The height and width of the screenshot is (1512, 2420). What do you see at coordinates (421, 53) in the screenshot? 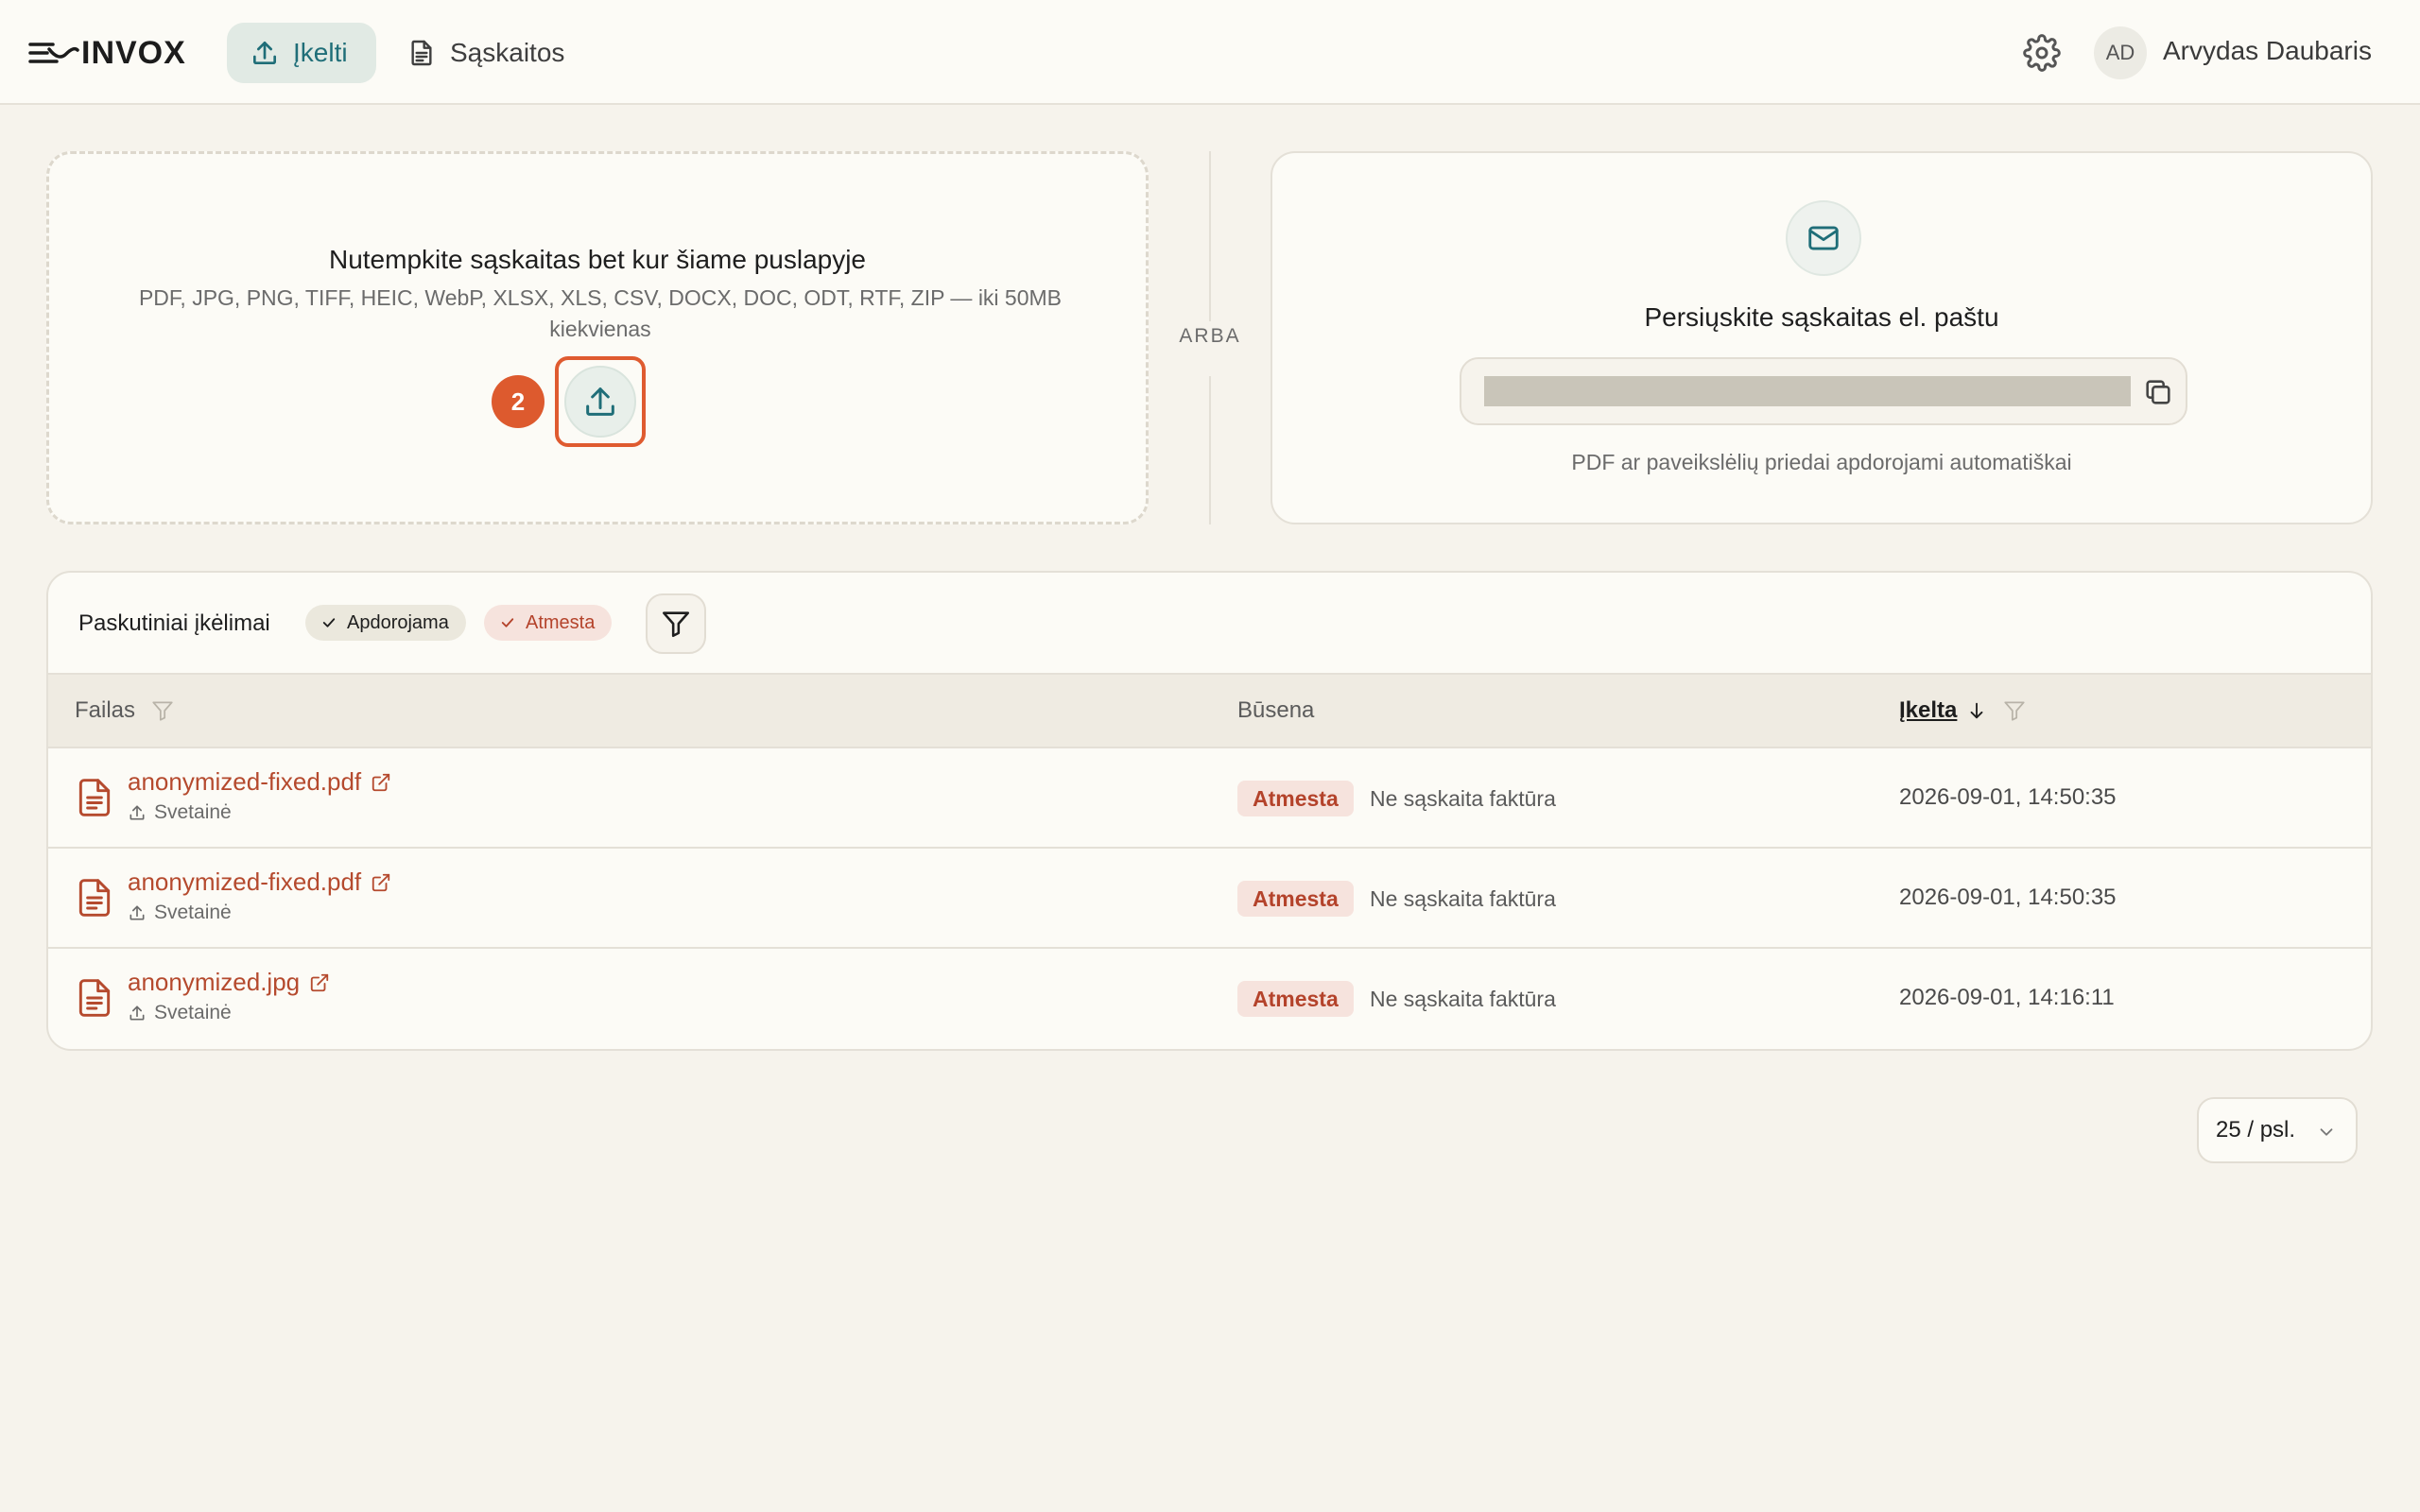
I see `document-icon` at bounding box center [421, 53].